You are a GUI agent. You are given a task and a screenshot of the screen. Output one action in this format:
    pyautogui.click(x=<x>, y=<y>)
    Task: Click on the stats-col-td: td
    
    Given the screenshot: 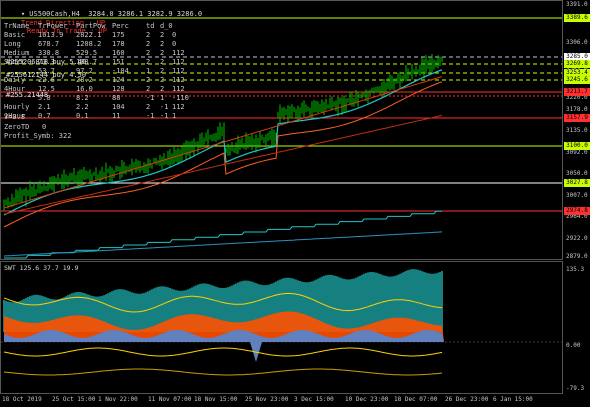 What is the action you would take?
    pyautogui.click(x=150, y=26)
    